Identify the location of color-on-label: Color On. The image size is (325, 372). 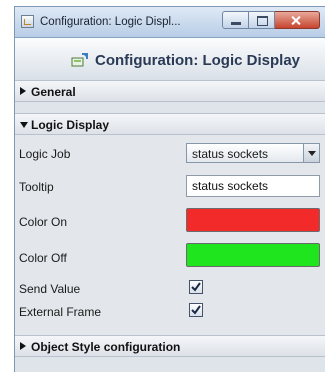
(43, 222).